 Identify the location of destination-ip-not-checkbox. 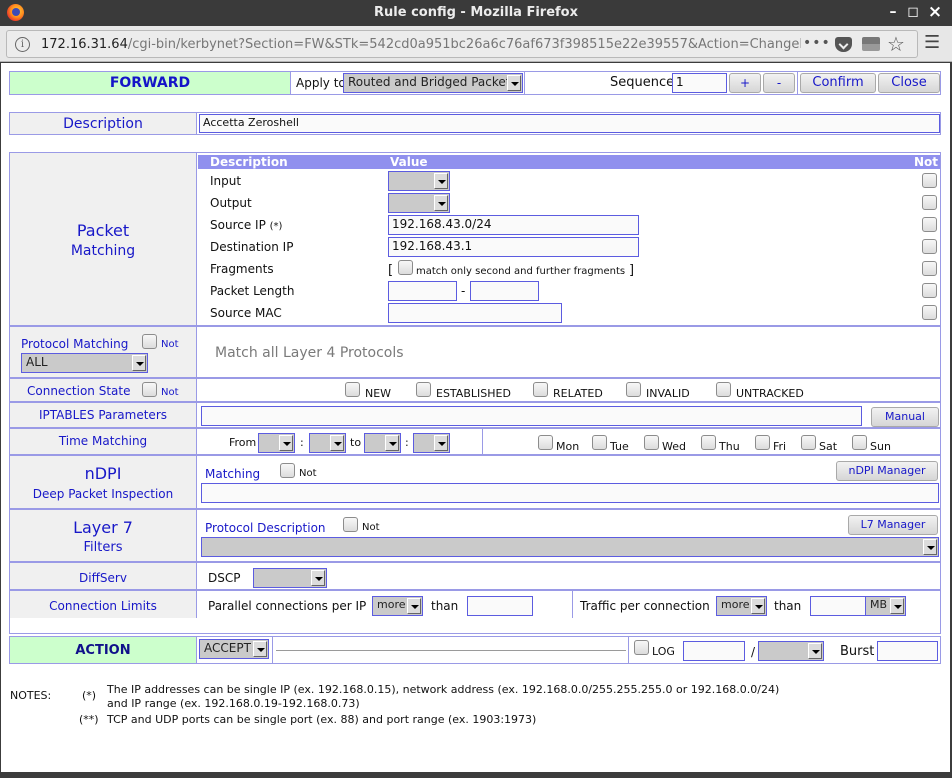
(929, 246).